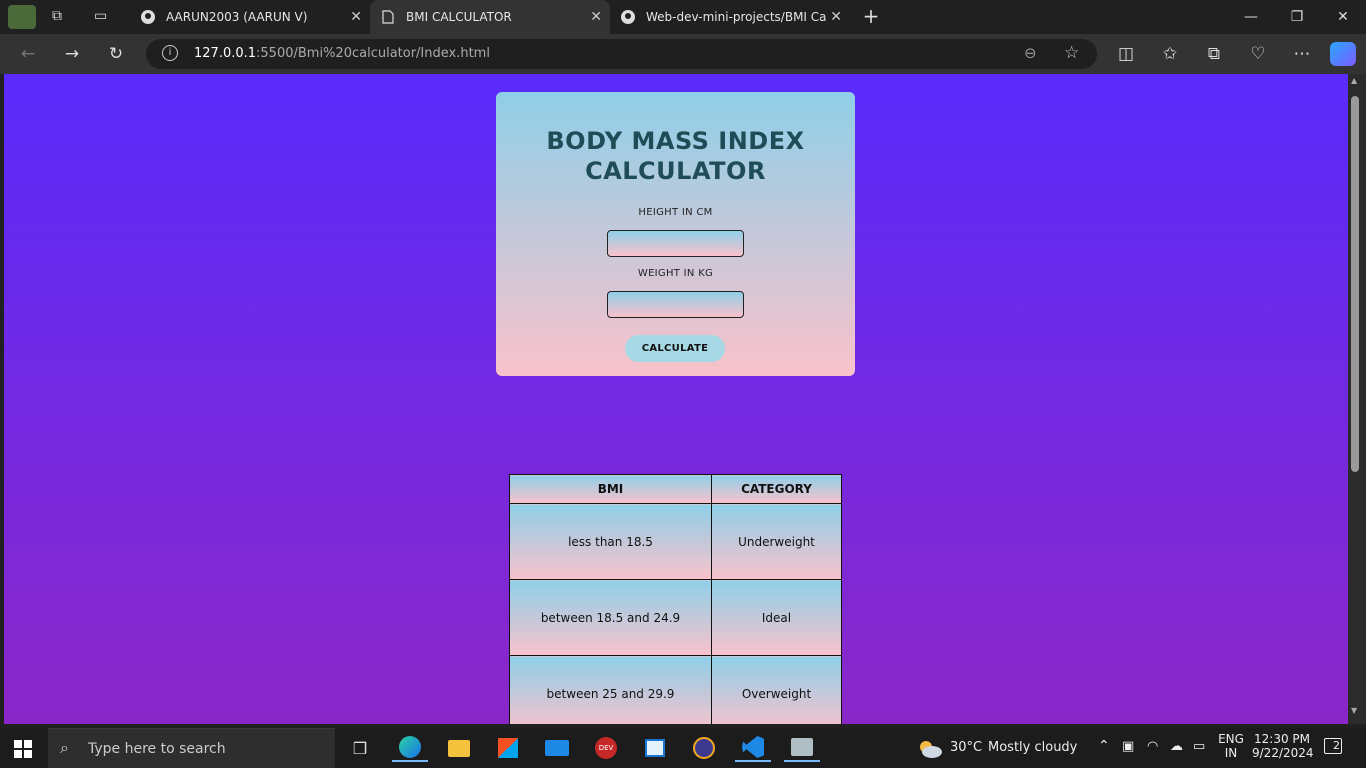 This screenshot has height=768, width=1366. Describe the element at coordinates (675, 273) in the screenshot. I see `weight-label: WEIGHT IN KG` at that location.